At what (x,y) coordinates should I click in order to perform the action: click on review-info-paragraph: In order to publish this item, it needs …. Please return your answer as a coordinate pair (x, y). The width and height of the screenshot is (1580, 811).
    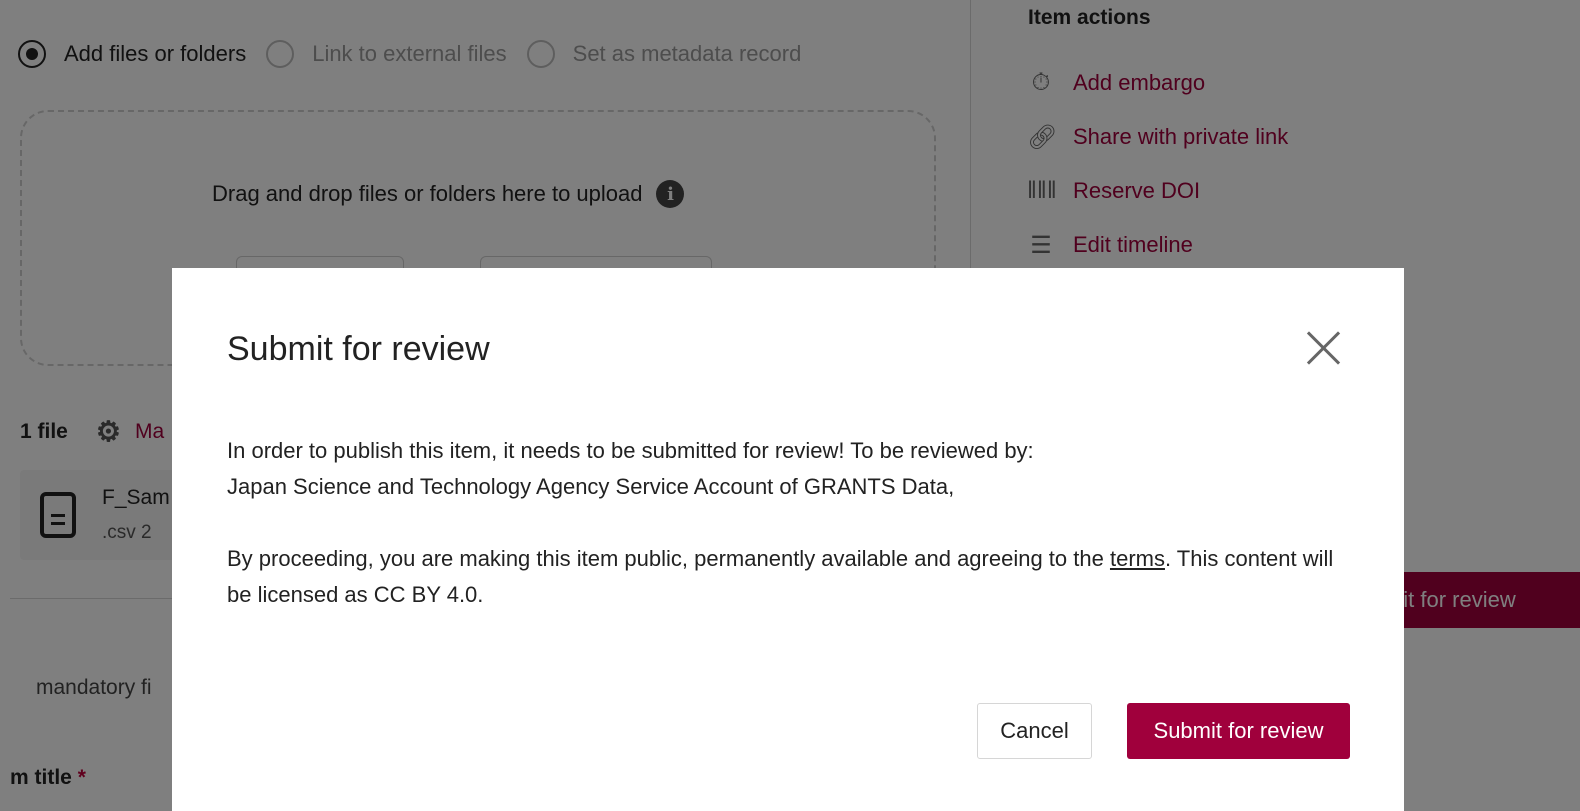
    Looking at the image, I should click on (787, 469).